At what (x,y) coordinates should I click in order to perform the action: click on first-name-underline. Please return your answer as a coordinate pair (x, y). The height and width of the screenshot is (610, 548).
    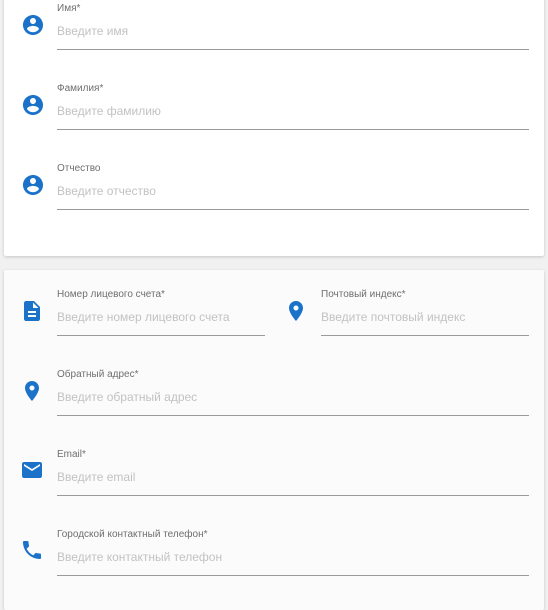
    Looking at the image, I should click on (293, 129).